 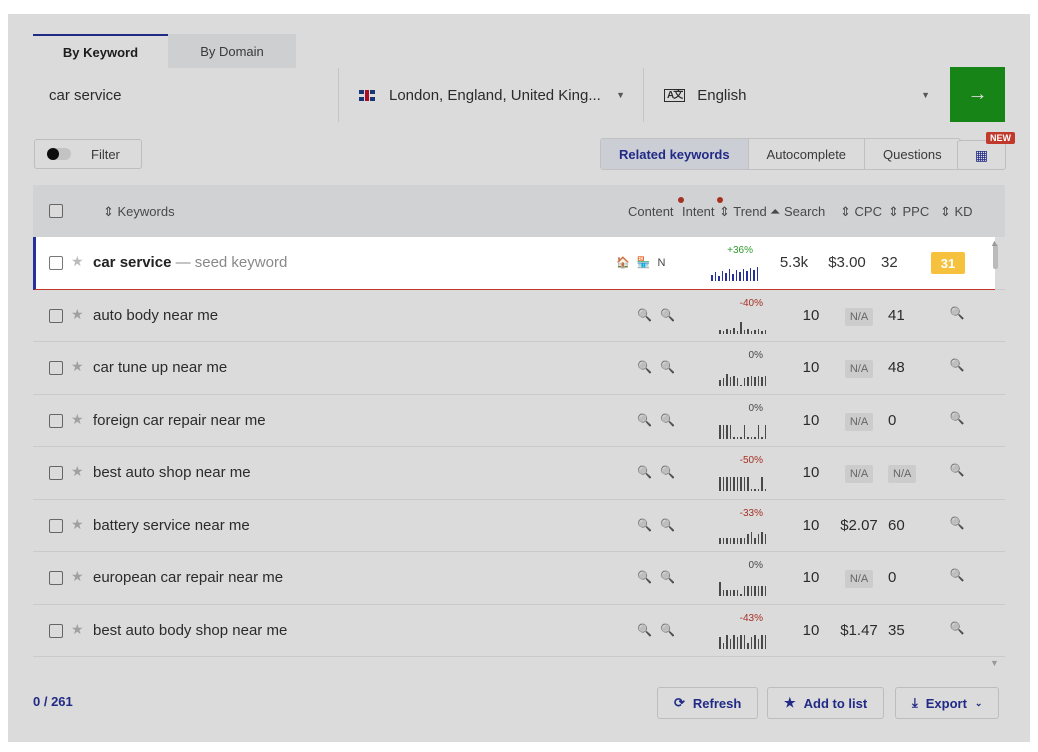 I want to click on keyword-text: european car repair near me, so click(x=188, y=577).